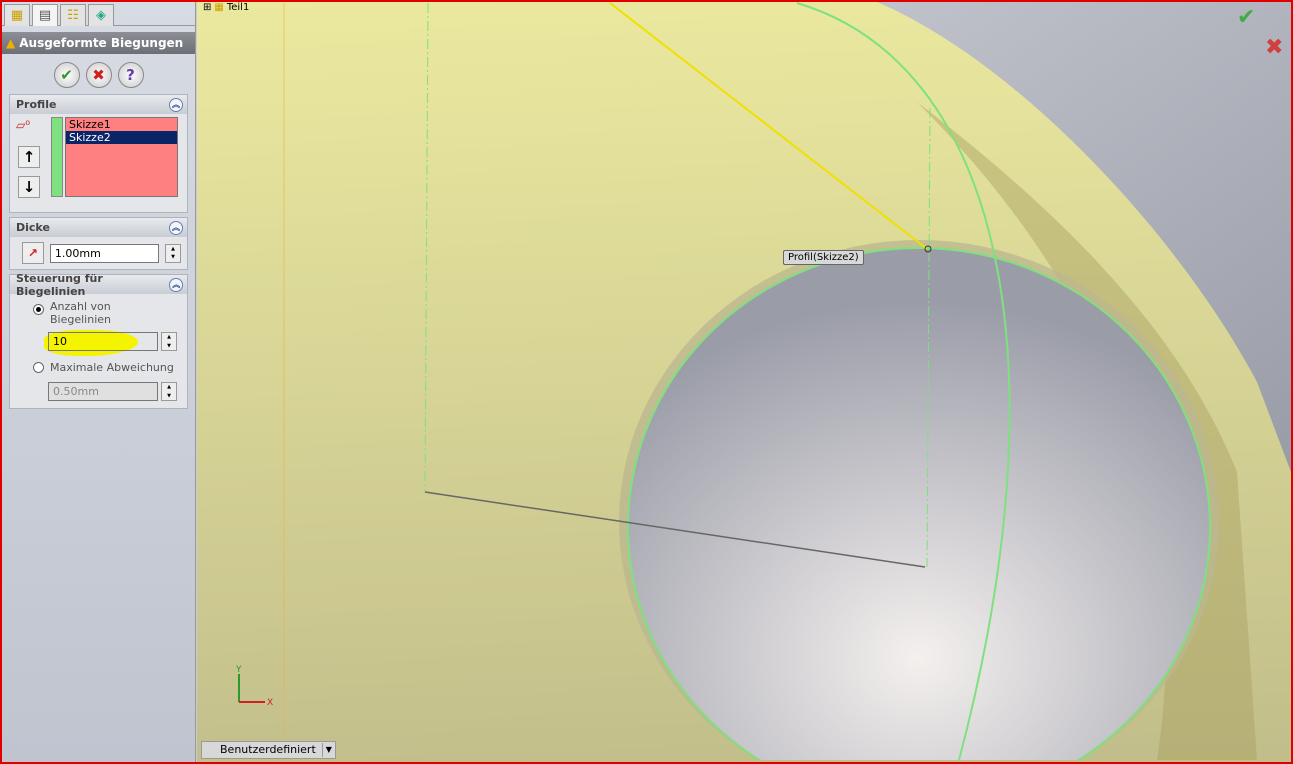 Image resolution: width=1293 pixels, height=764 pixels. I want to click on axis-y-label: Y, so click(238, 670).